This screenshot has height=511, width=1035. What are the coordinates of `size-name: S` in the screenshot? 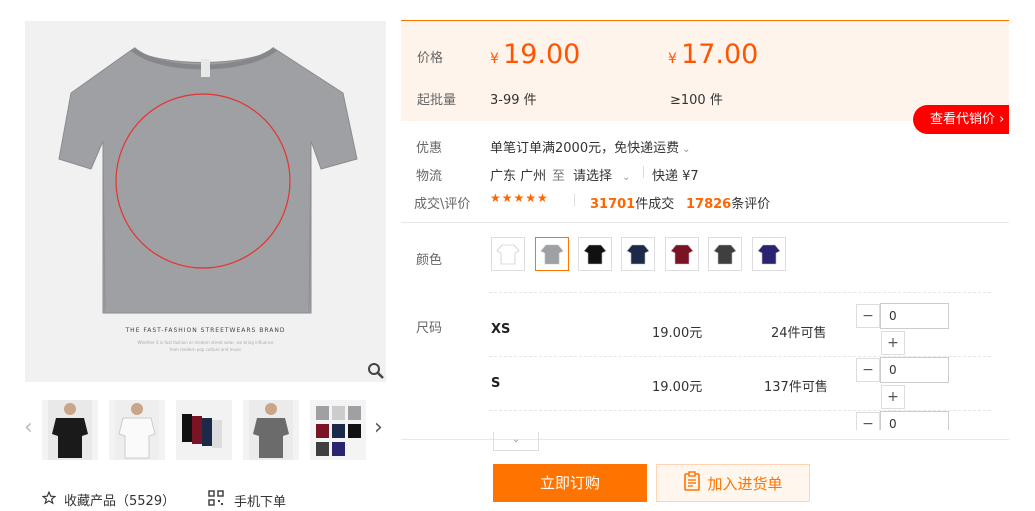 It's located at (496, 383).